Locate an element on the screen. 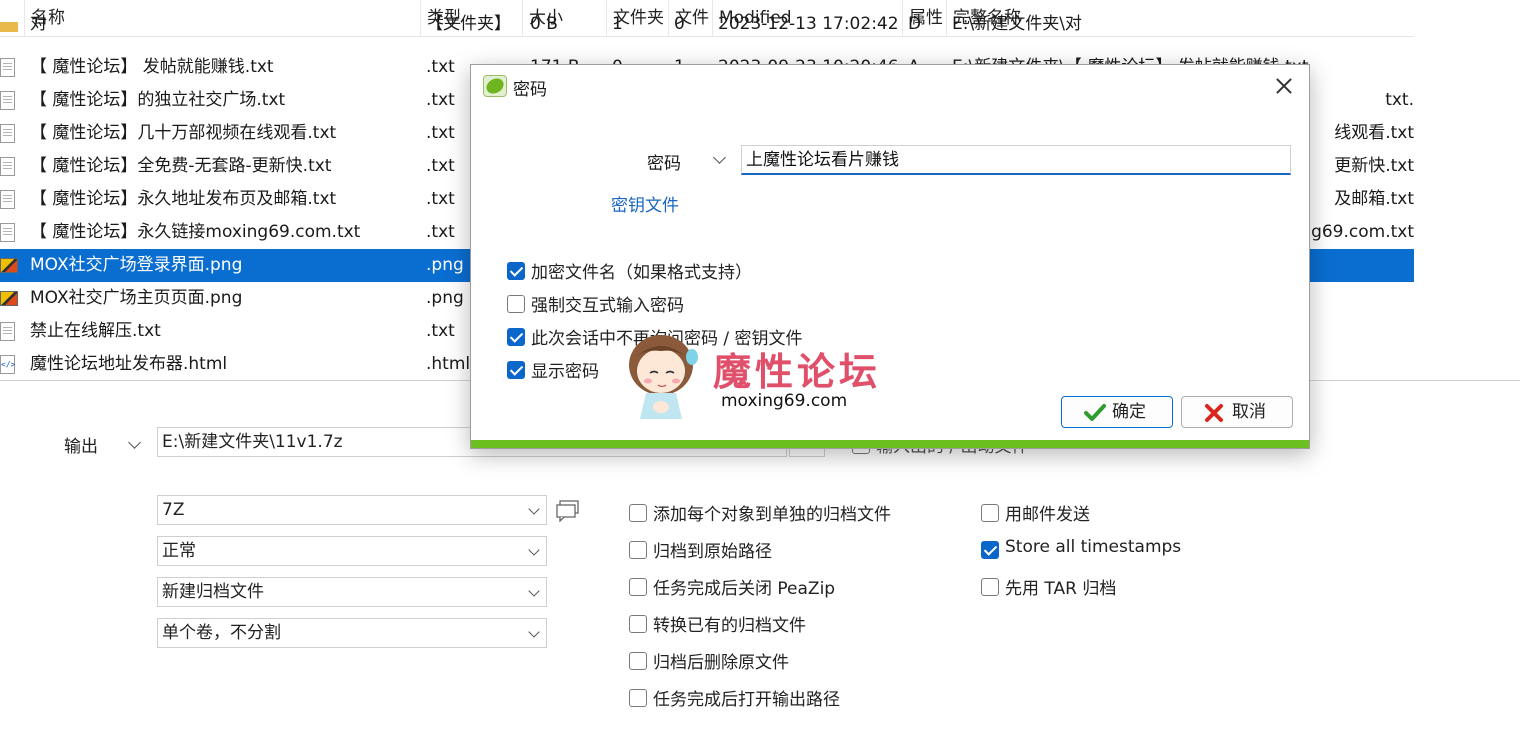 This screenshot has height=756, width=1520. output-label: 输出 is located at coordinates (81, 447).